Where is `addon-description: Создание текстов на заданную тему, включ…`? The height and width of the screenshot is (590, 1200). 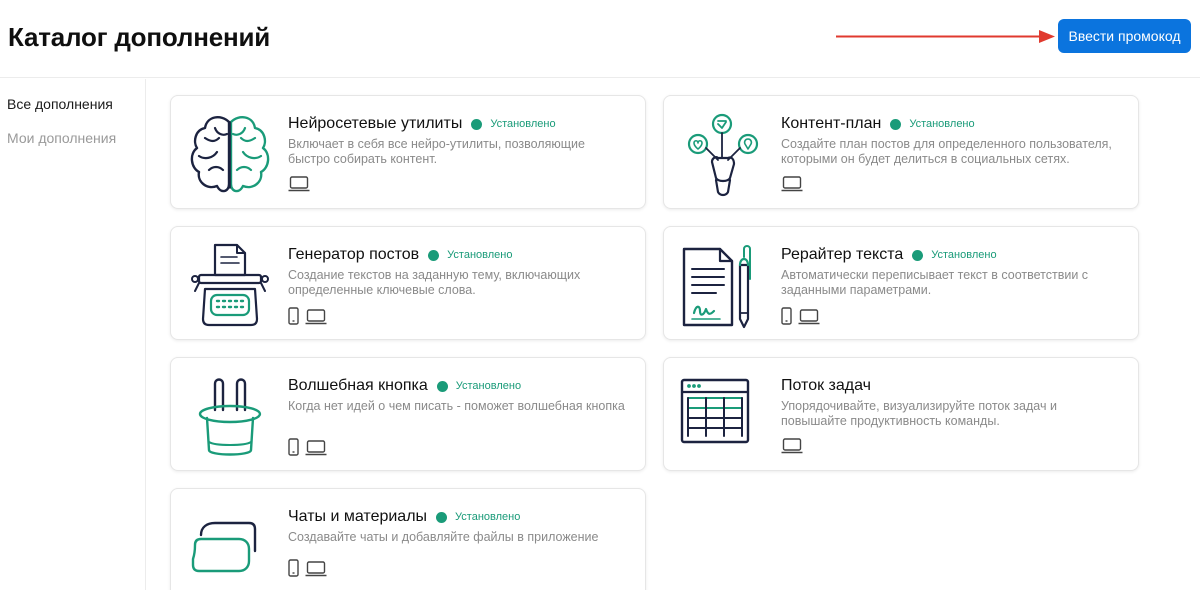 addon-description: Создание текстов на заданную тему, включ… is located at coordinates (434, 282).